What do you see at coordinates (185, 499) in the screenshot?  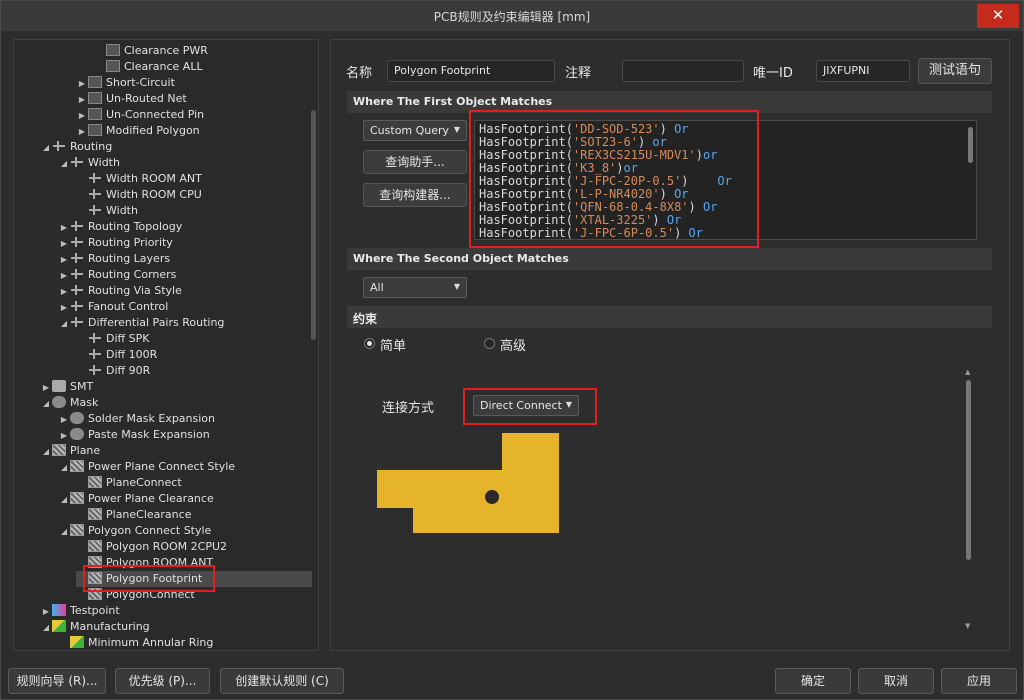 I see `tree-item: ◢ Power Plane Clearance` at bounding box center [185, 499].